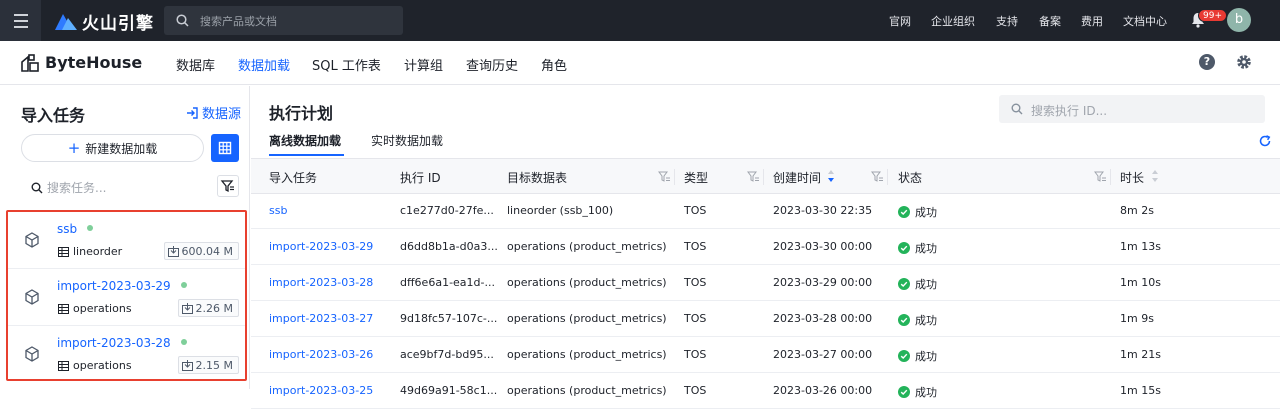 This screenshot has height=409, width=1280. What do you see at coordinates (554, 64) in the screenshot?
I see `nav-roles: 角色` at bounding box center [554, 64].